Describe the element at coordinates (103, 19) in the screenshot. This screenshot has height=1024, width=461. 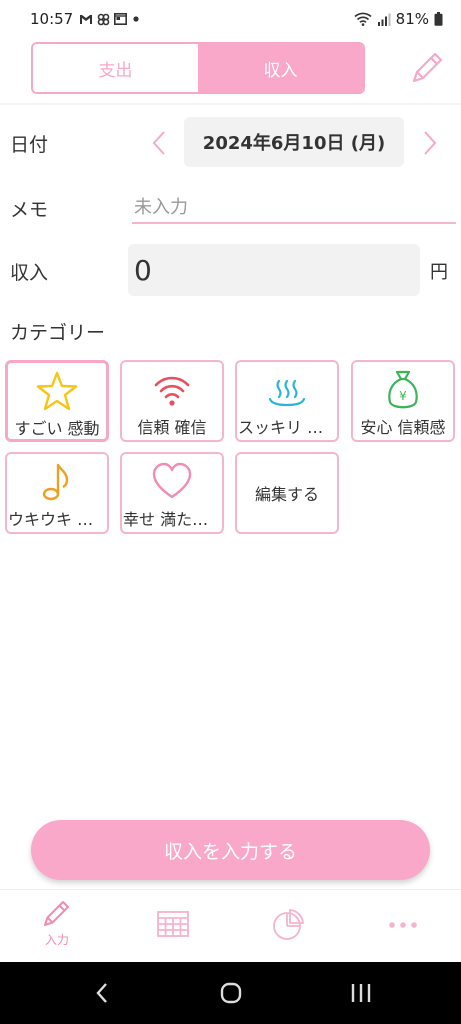
I see `fan-icon` at that location.